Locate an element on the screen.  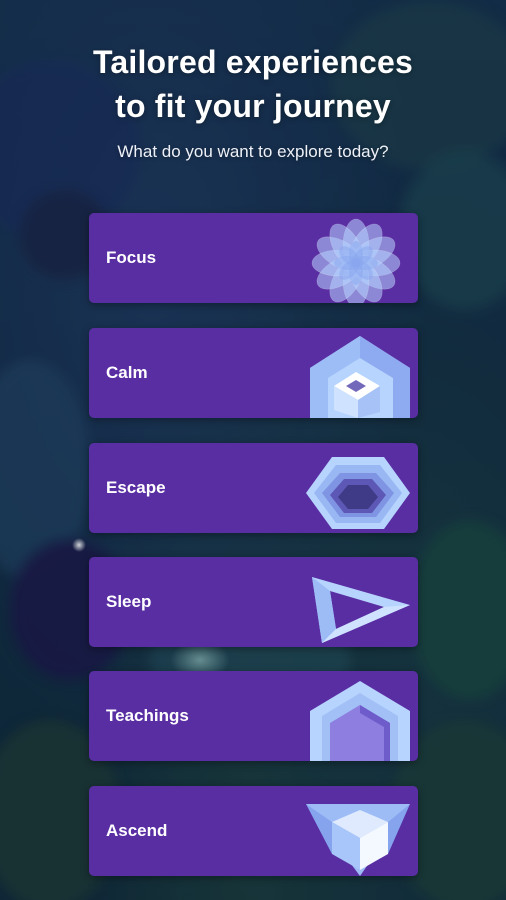
house-gem-icon is located at coordinates (360, 377).